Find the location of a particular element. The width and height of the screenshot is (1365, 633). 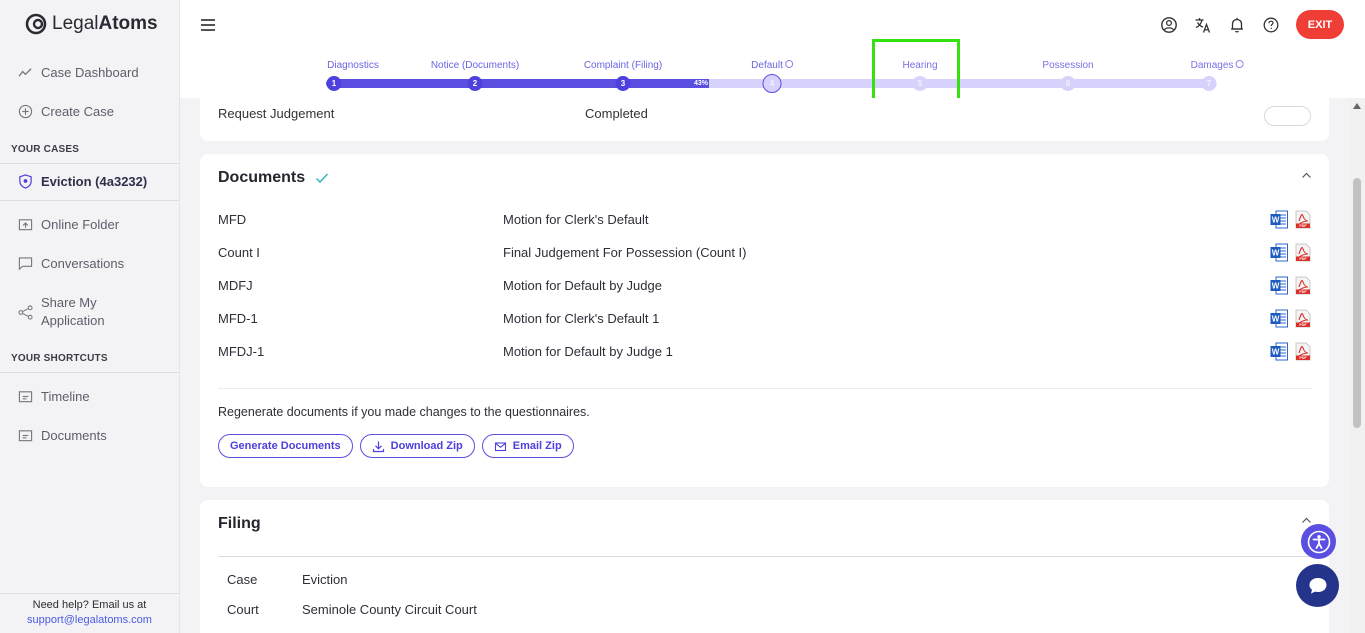

sidebar-item-case-dashboard: Case Dashboard is located at coordinates (78, 72).